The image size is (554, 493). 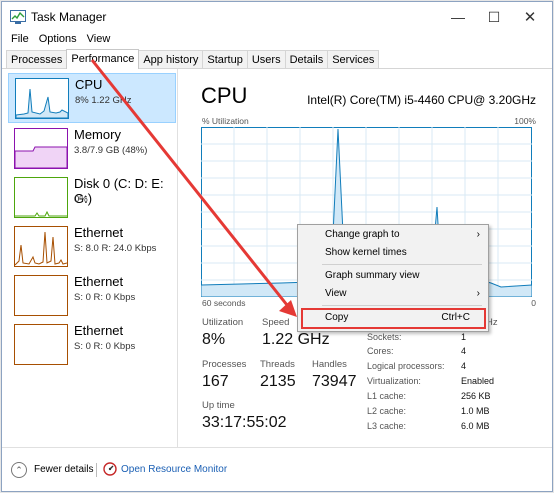 What do you see at coordinates (110, 469) in the screenshot?
I see `resource-monitor-icon` at bounding box center [110, 469].